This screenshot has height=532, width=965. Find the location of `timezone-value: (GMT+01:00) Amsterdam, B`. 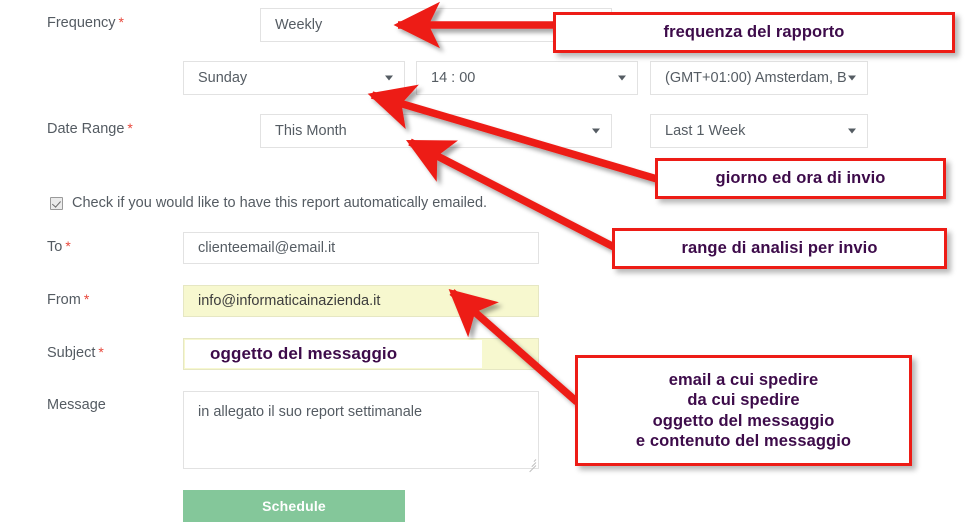

timezone-value: (GMT+01:00) Amsterdam, B is located at coordinates (756, 77).